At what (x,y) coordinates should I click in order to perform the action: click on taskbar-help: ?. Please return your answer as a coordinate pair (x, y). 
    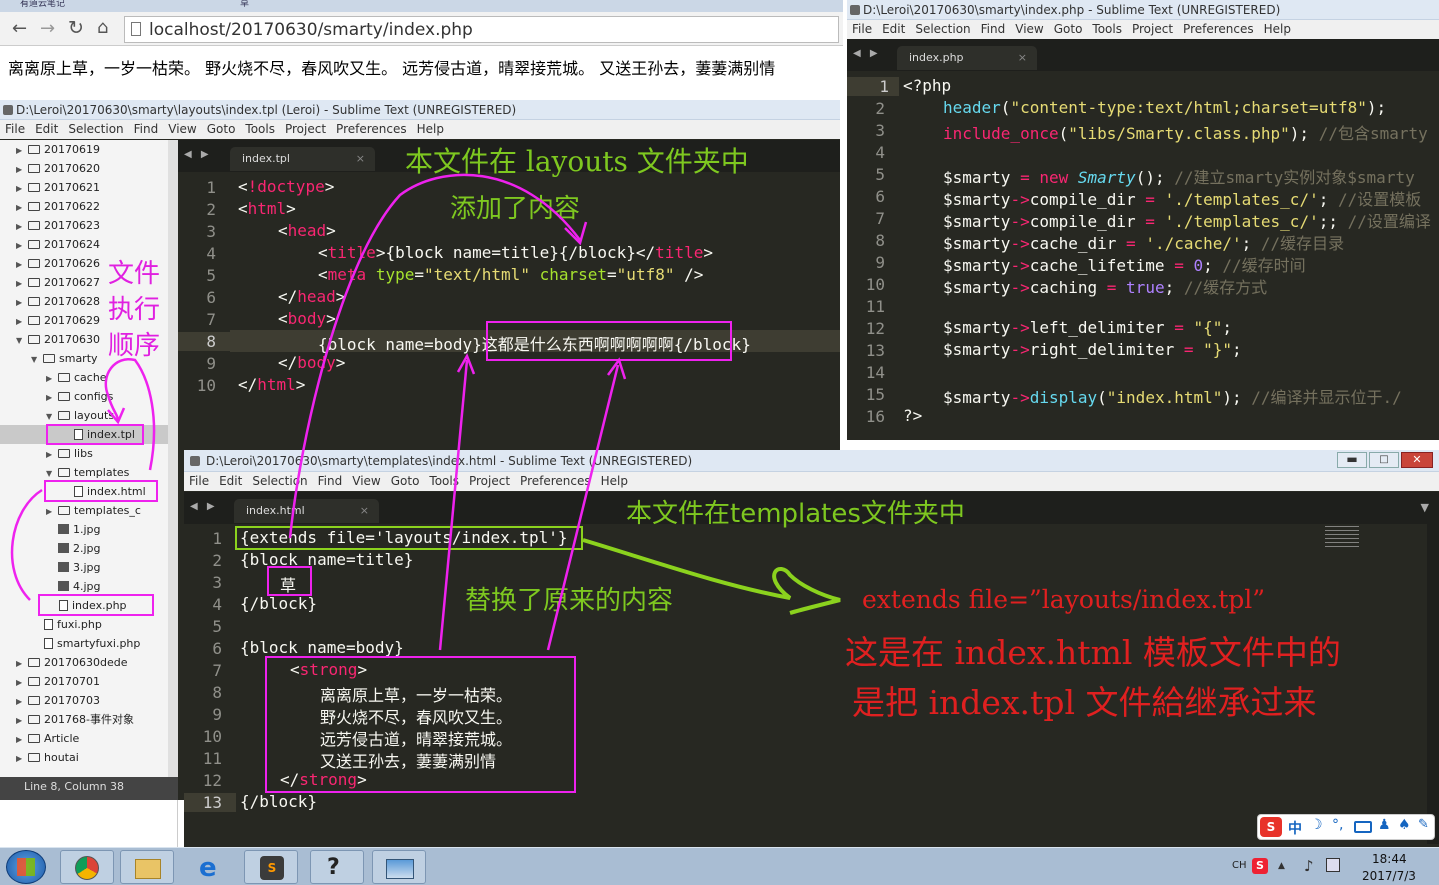
    Looking at the image, I should click on (337, 867).